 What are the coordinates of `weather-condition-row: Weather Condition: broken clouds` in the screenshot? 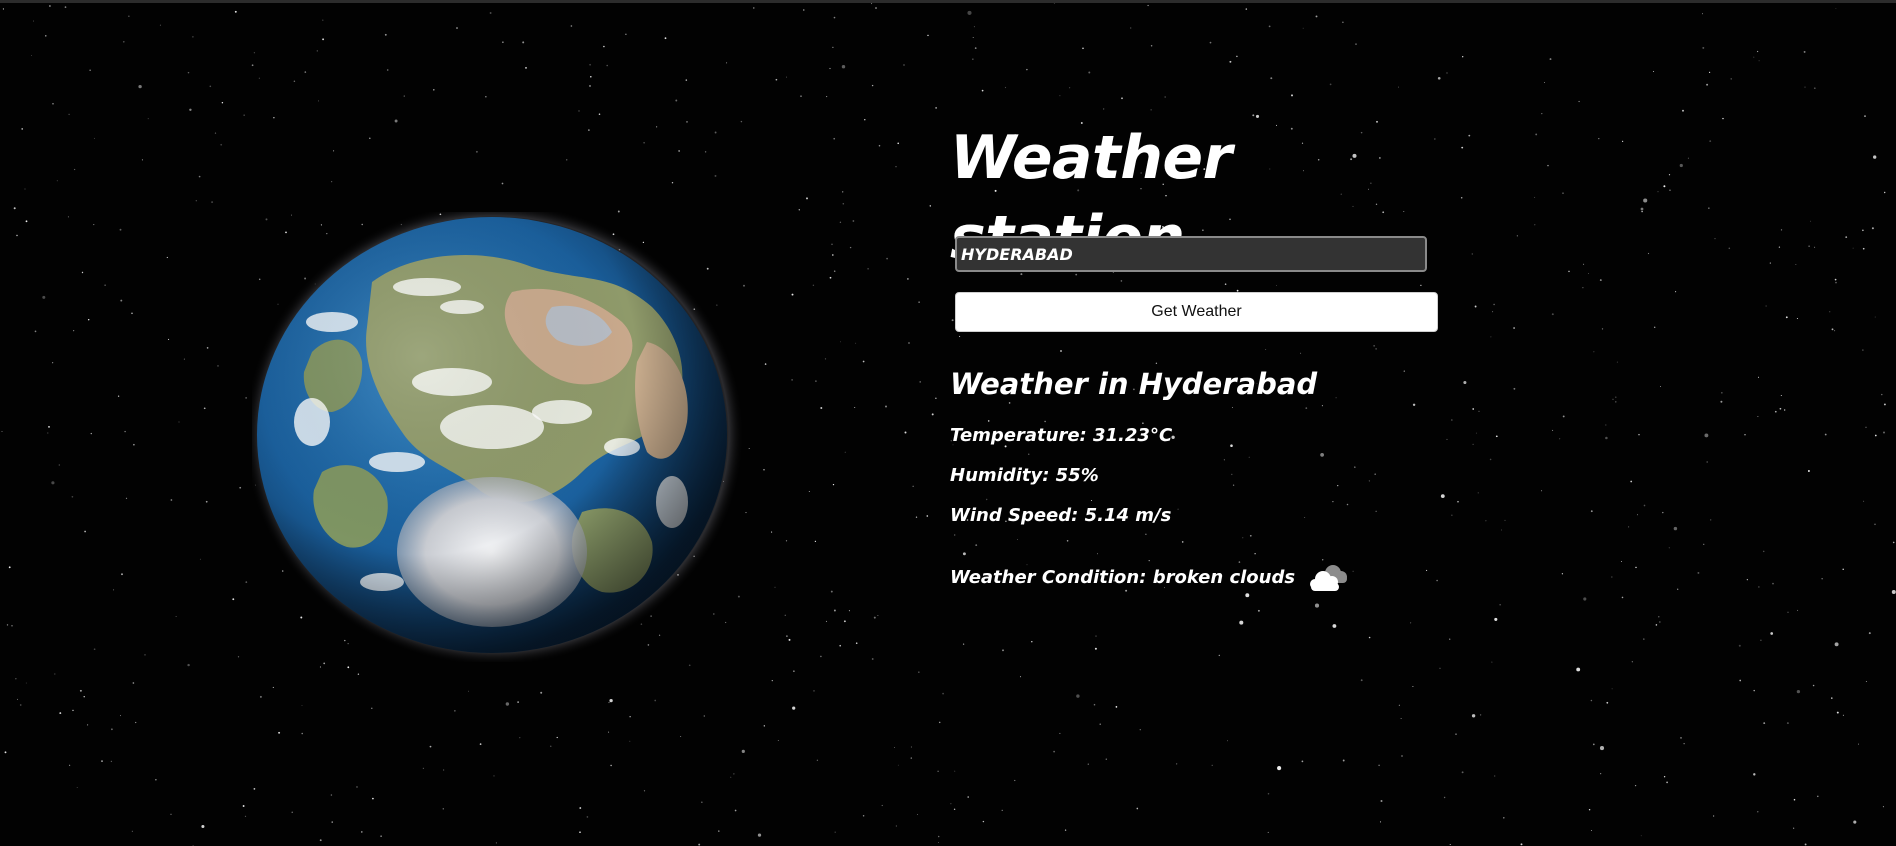 It's located at (1150, 578).